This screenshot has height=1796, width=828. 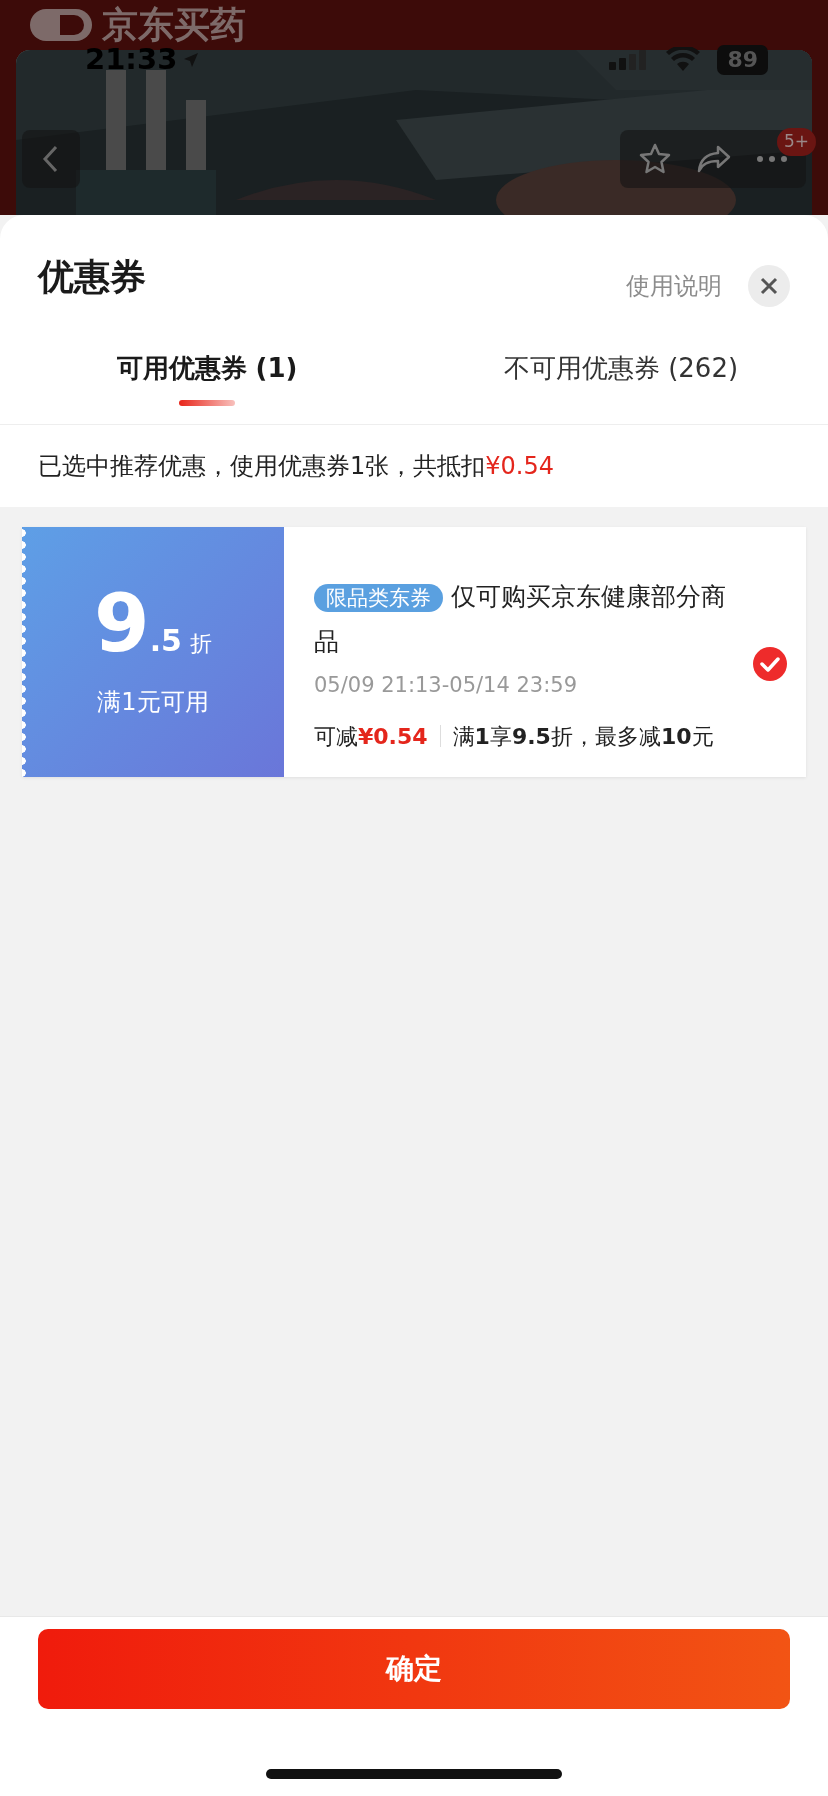 What do you see at coordinates (174, 25) in the screenshot?
I see `app-brand: 京东买药` at bounding box center [174, 25].